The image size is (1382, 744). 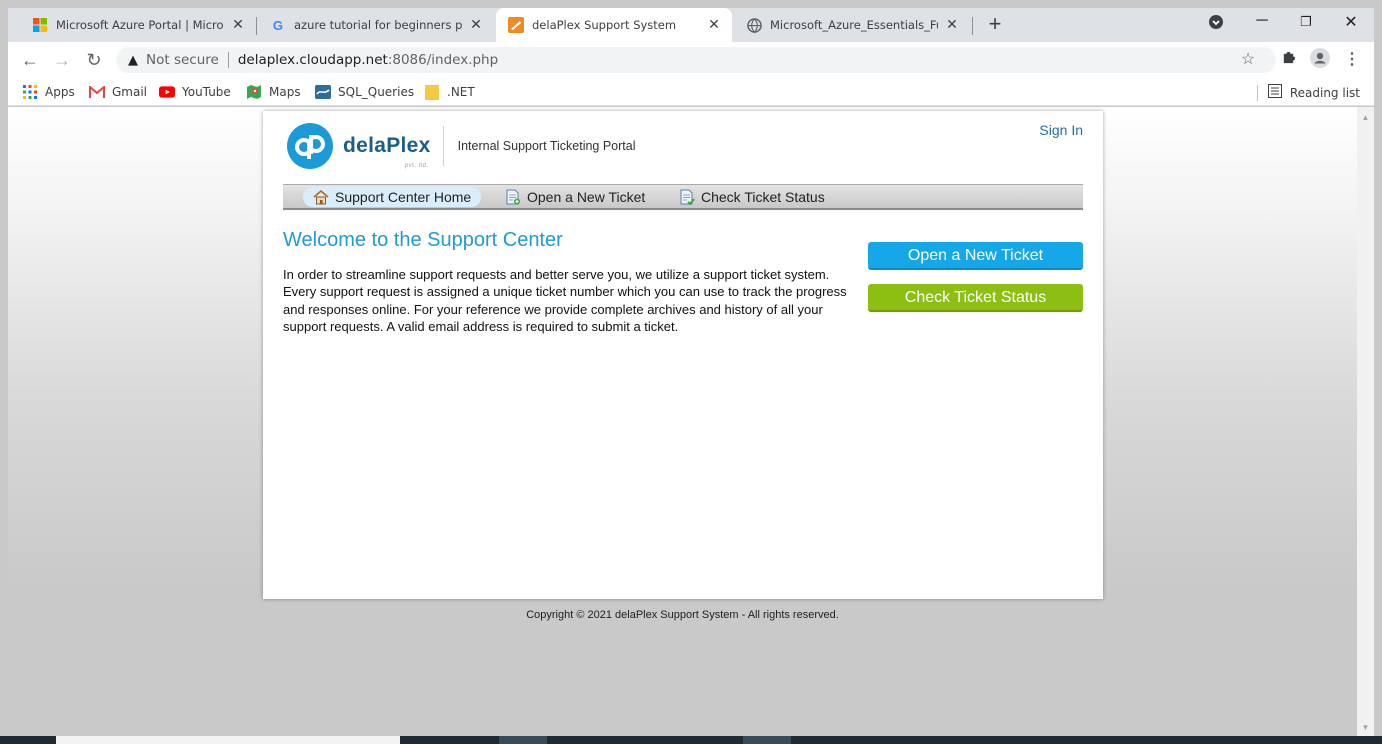 I want to click on restore-icon: ❐, so click(x=1306, y=22).